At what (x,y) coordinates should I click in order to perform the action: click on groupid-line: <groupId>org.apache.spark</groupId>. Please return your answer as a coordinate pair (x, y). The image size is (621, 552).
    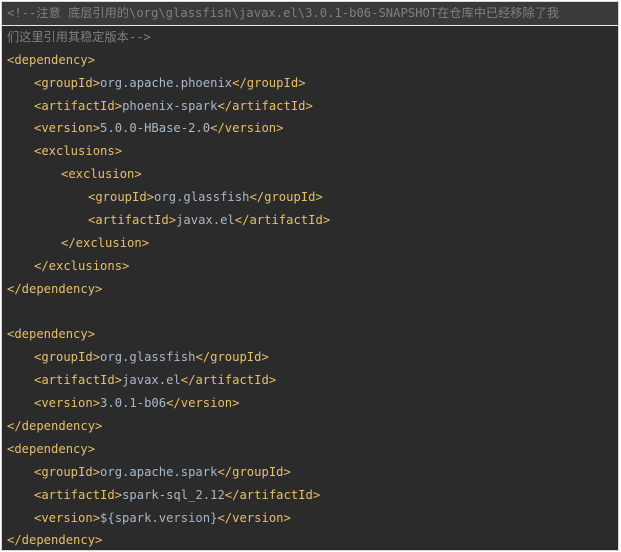
    Looking at the image, I should click on (310, 472).